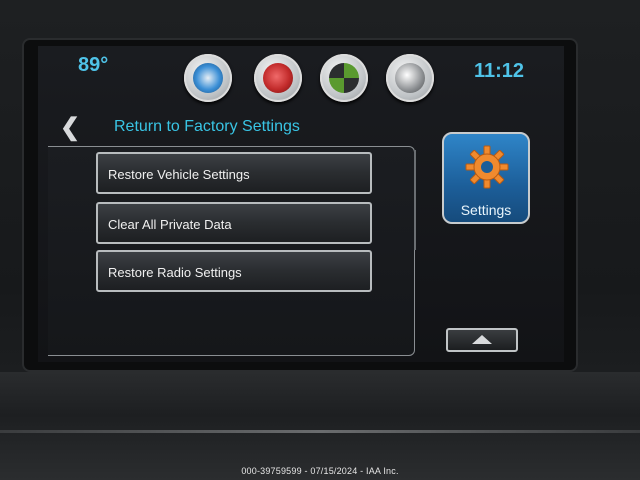 This screenshot has height=480, width=640. Describe the element at coordinates (278, 78) in the screenshot. I see `phone-icon` at that location.